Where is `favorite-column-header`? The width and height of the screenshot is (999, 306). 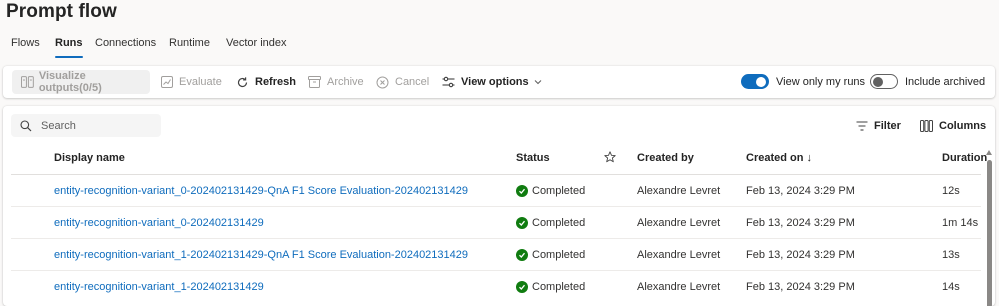 favorite-column-header is located at coordinates (610, 158).